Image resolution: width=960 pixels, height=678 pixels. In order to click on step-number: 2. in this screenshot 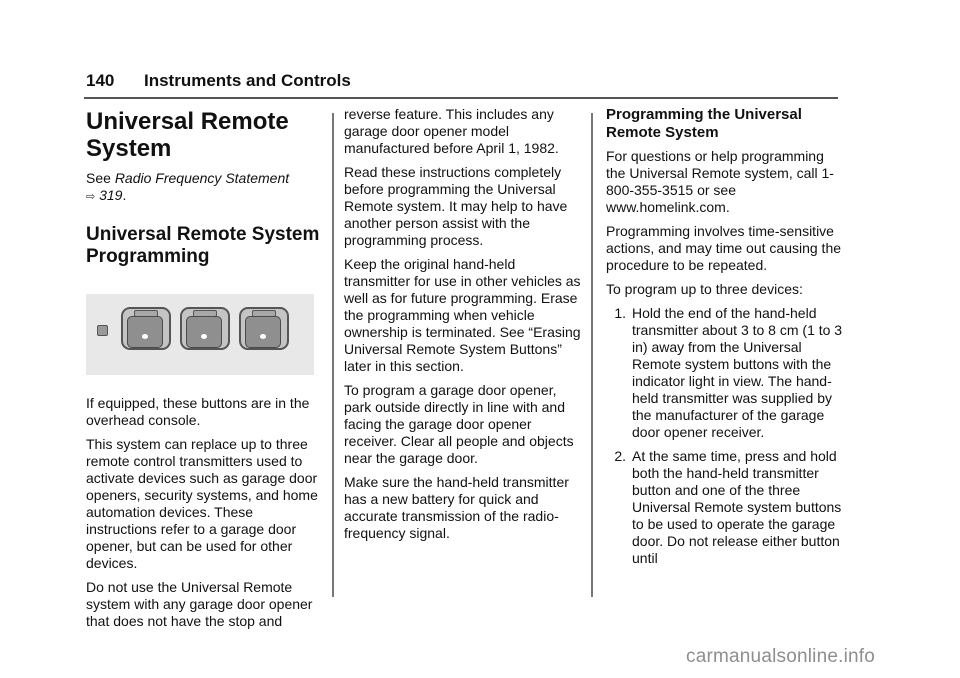, I will do `click(620, 456)`.